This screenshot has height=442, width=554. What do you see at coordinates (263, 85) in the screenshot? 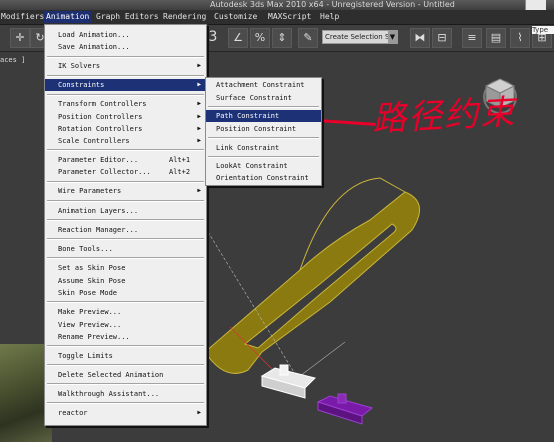
I see `submenu-item-attachment-constraint: Attachment Constraint` at bounding box center [263, 85].